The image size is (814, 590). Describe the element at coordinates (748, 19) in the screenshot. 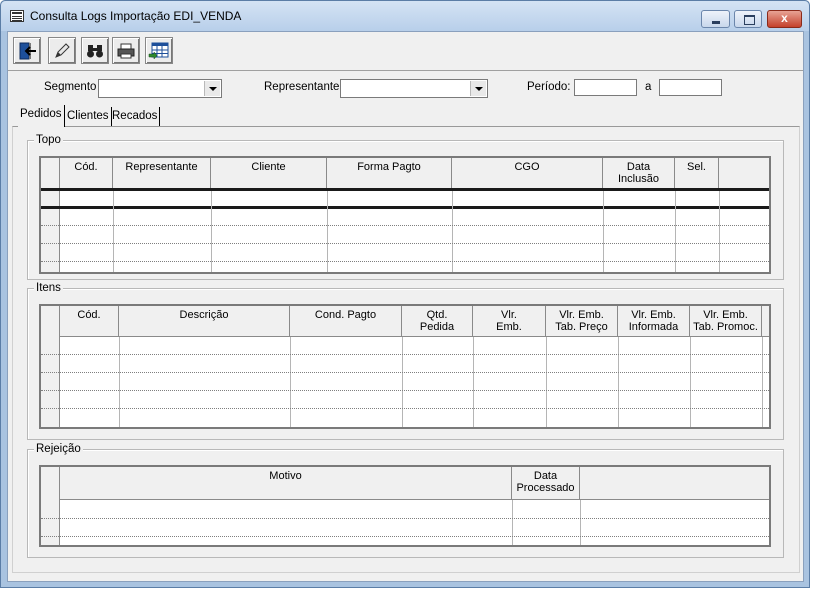

I see `maximize-button` at that location.